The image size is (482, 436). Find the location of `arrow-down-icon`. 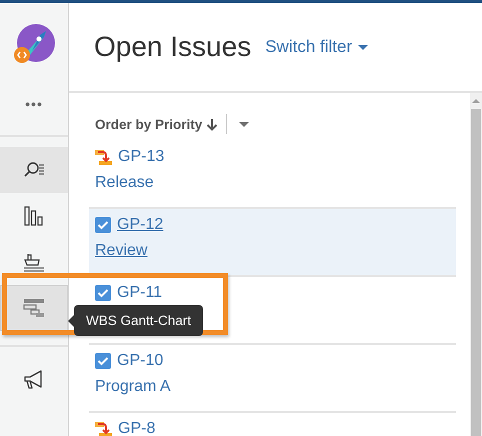

arrow-down-icon is located at coordinates (212, 124).